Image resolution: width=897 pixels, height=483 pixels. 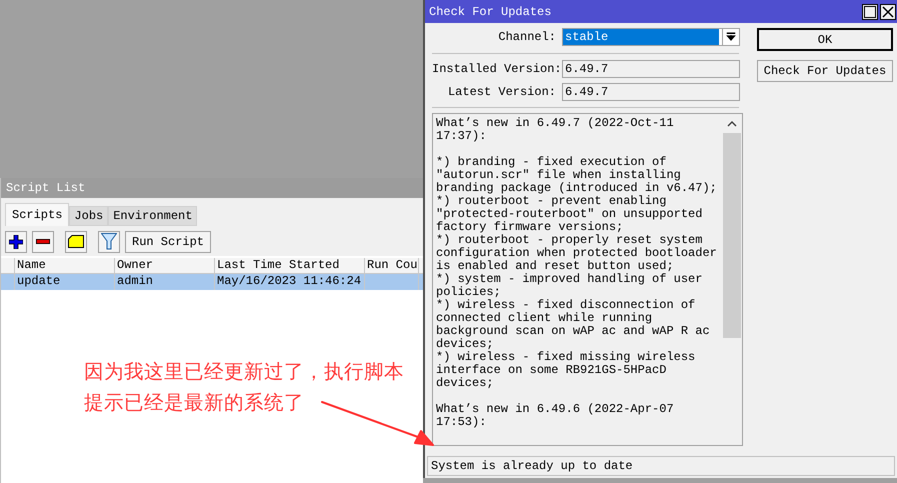 I want to click on text-line: *) branding - fixed execution of, so click(x=551, y=162).